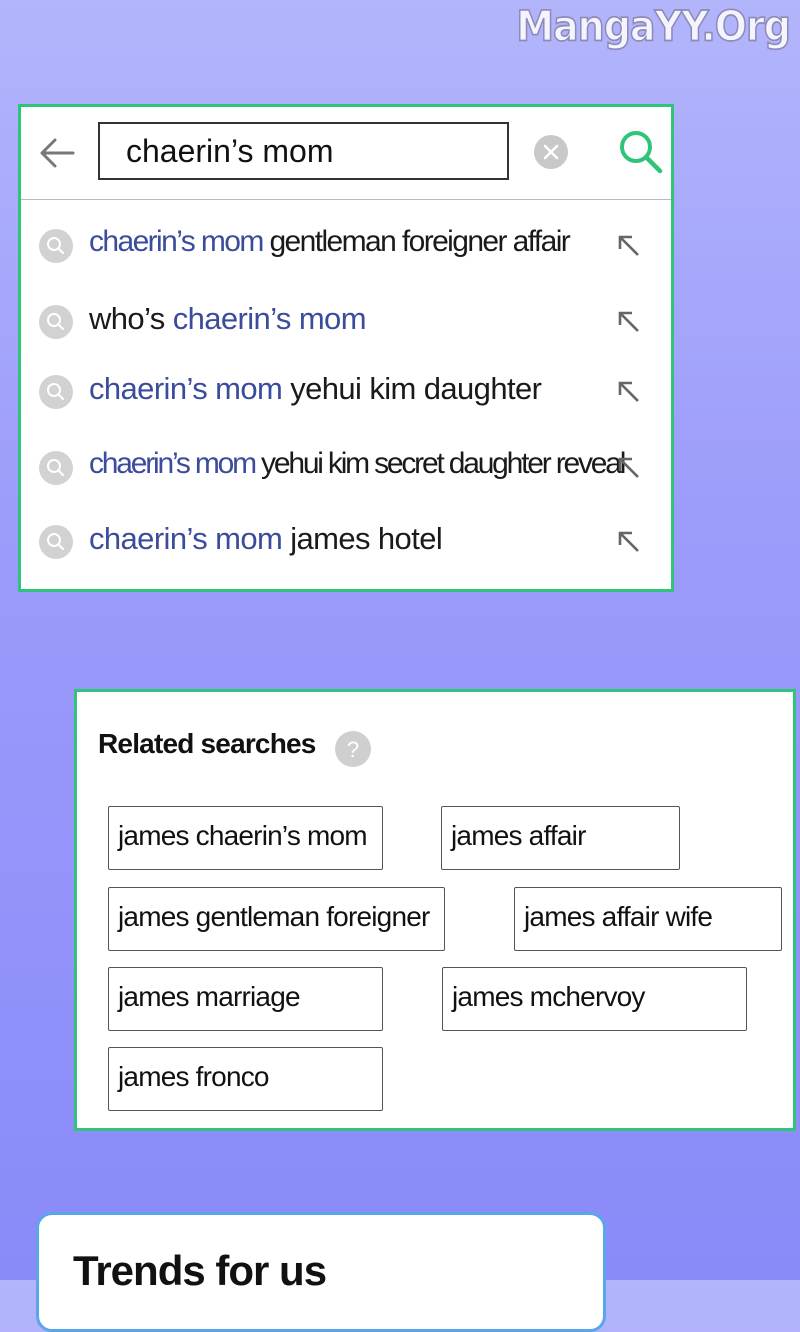  What do you see at coordinates (416, 241) in the screenshot?
I see `suggestion-rest: gentleman foreigner affair` at bounding box center [416, 241].